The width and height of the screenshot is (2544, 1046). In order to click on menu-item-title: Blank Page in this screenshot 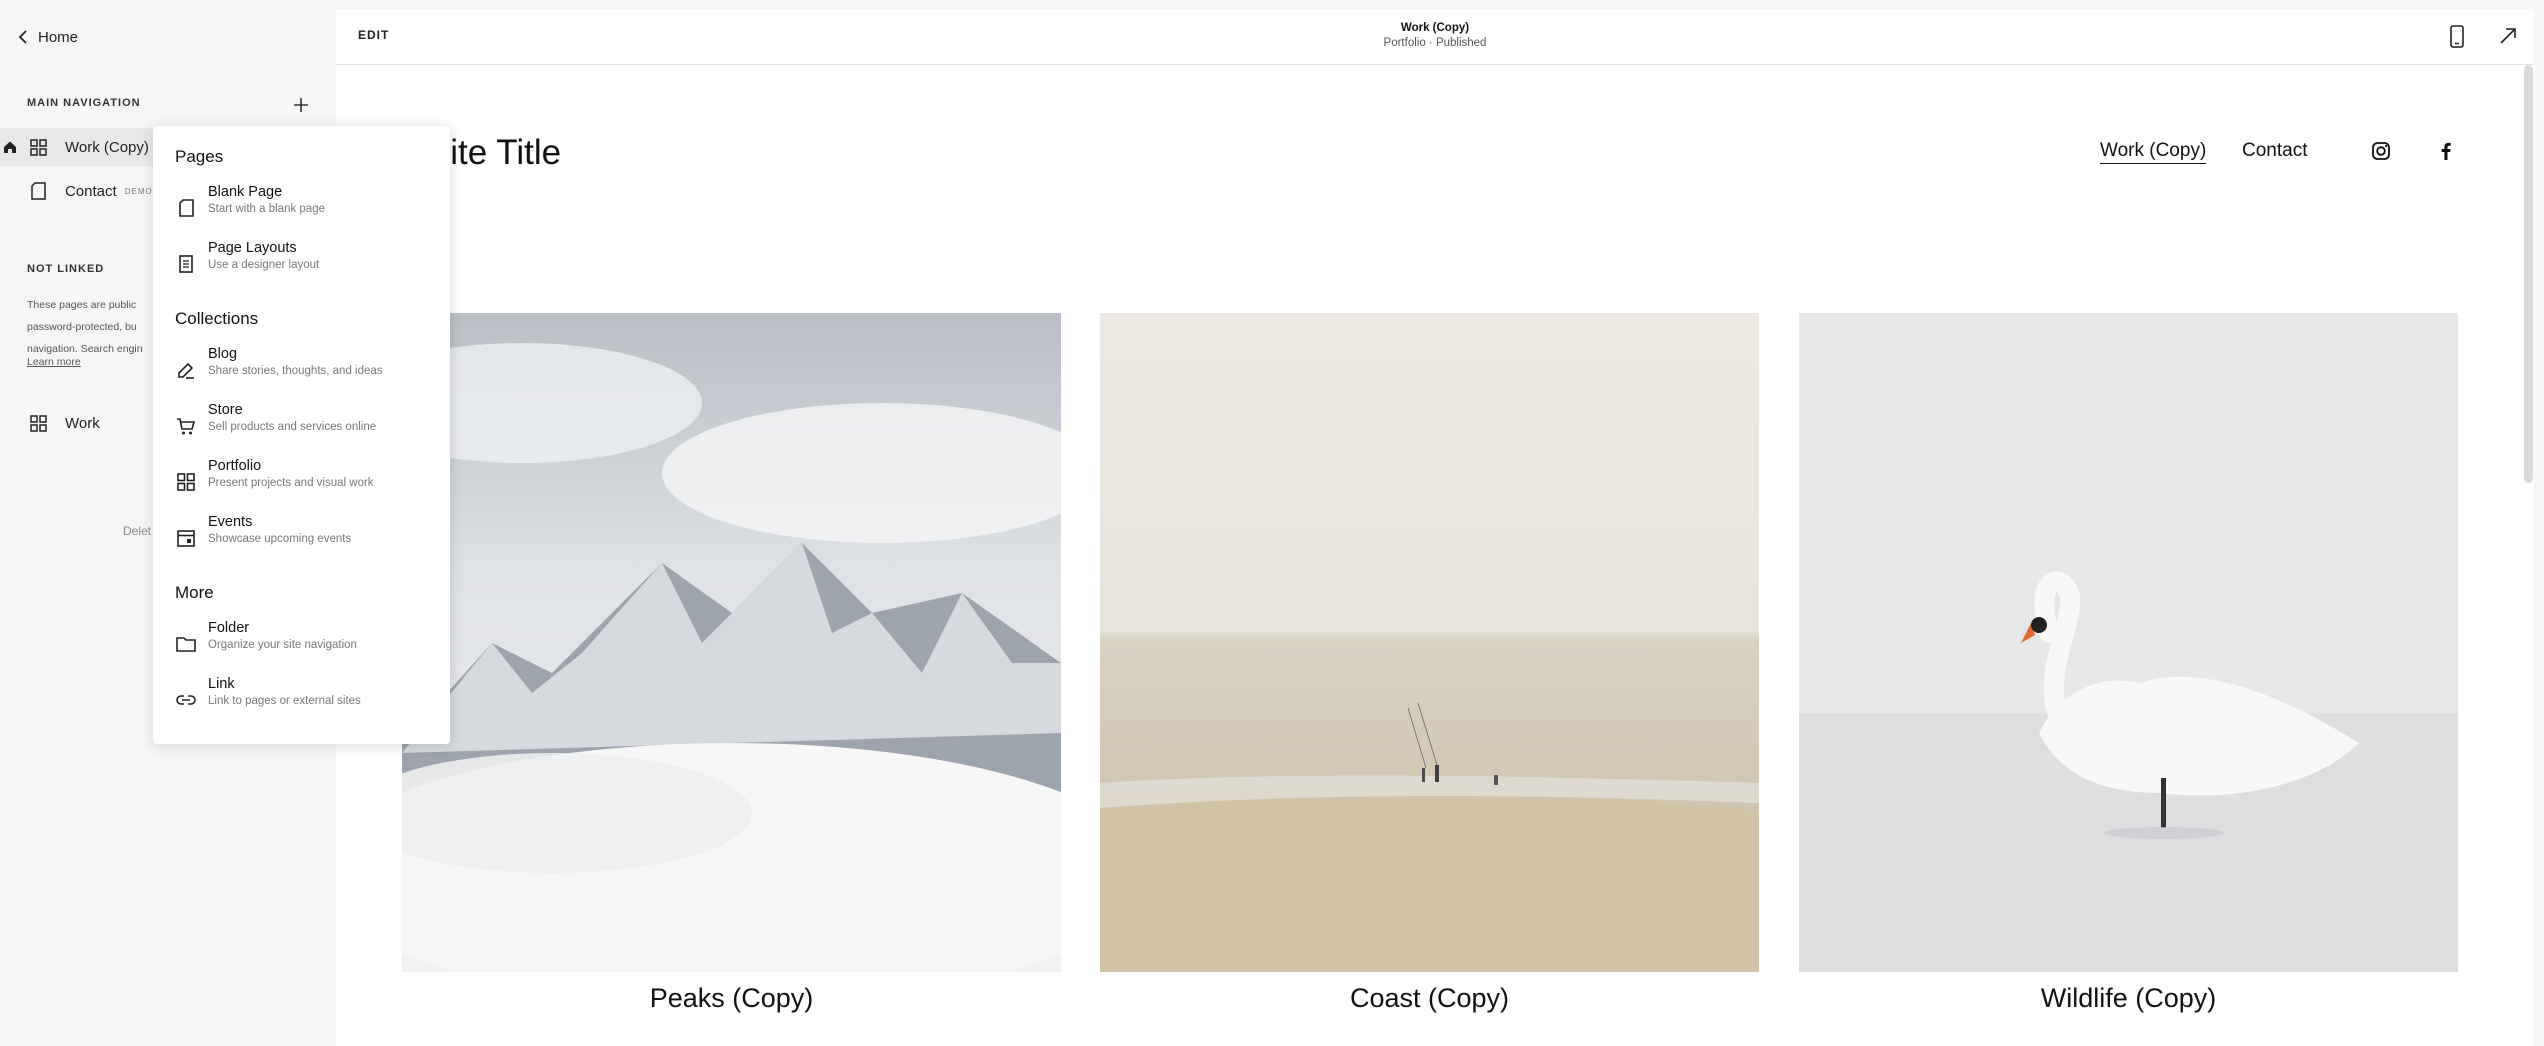, I will do `click(245, 192)`.